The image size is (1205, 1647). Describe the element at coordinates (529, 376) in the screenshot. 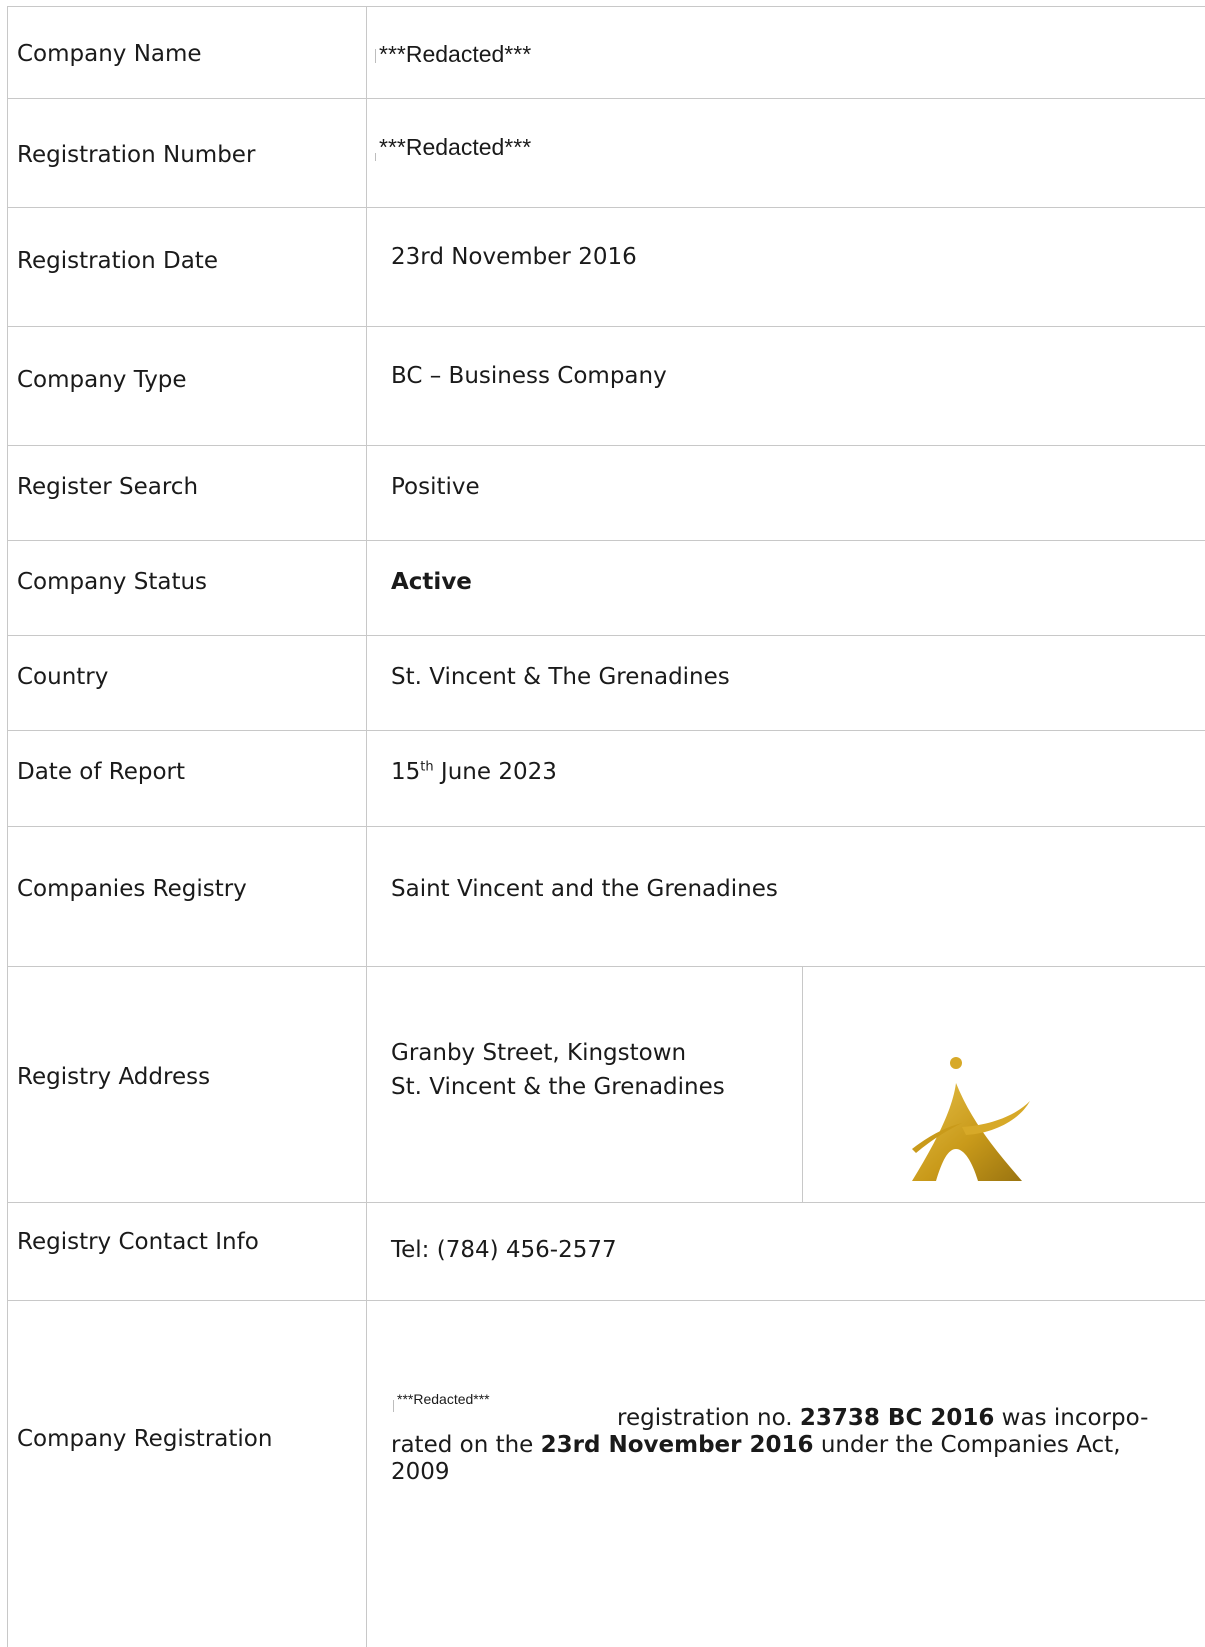

I see `value-company-type: BC – Business Company` at that location.